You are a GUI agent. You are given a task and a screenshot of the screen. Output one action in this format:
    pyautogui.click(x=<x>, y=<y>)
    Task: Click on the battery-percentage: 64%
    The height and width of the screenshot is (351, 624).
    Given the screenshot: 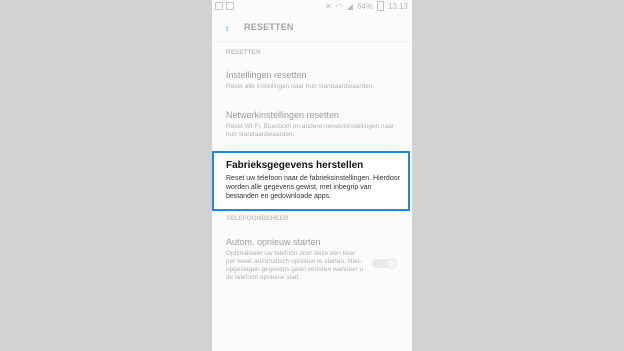 What is the action you would take?
    pyautogui.click(x=364, y=6)
    